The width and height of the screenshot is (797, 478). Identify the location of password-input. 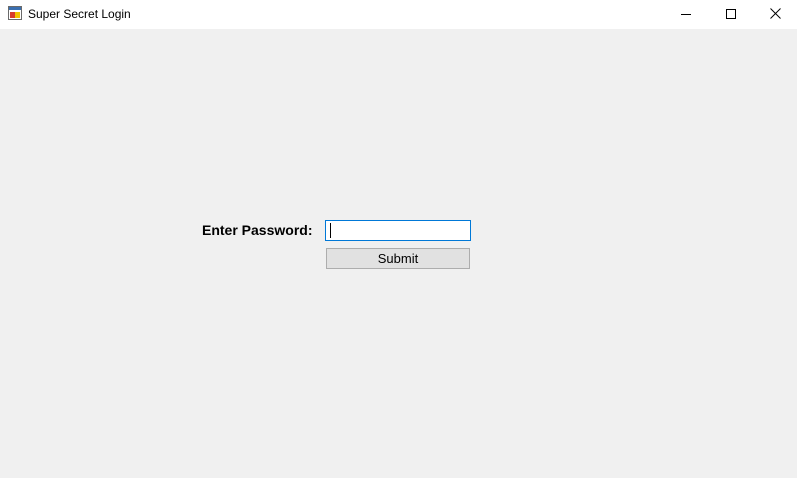
(398, 230).